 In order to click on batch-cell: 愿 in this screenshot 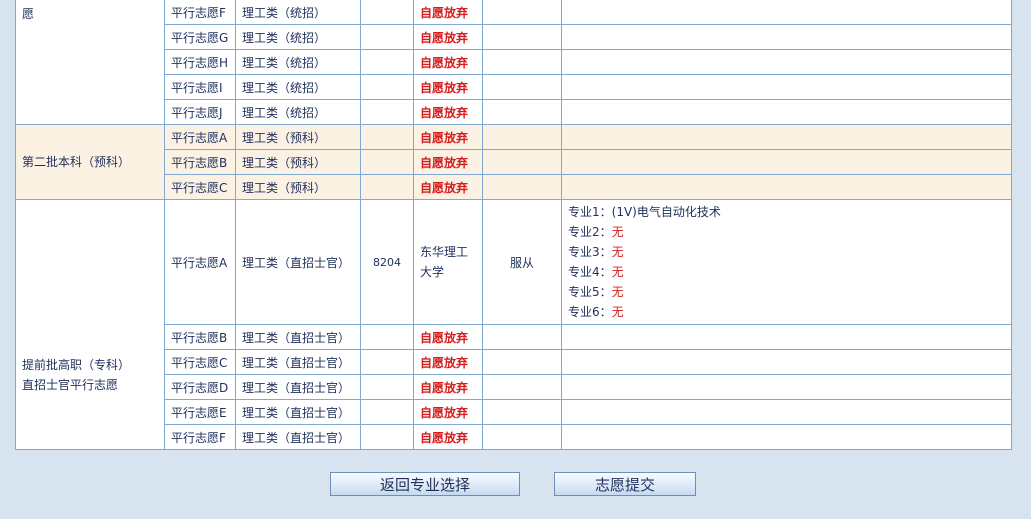, I will do `click(90, 62)`.